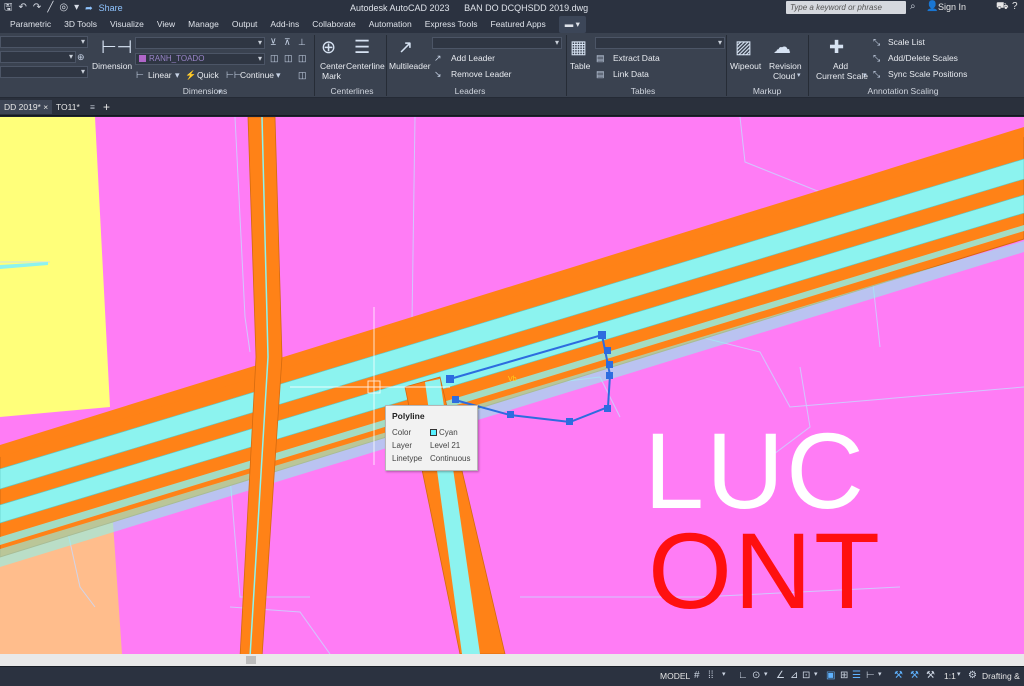 This screenshot has height=686, width=1024. I want to click on dim-layer-combo: RANH_TOADO, so click(200, 59).